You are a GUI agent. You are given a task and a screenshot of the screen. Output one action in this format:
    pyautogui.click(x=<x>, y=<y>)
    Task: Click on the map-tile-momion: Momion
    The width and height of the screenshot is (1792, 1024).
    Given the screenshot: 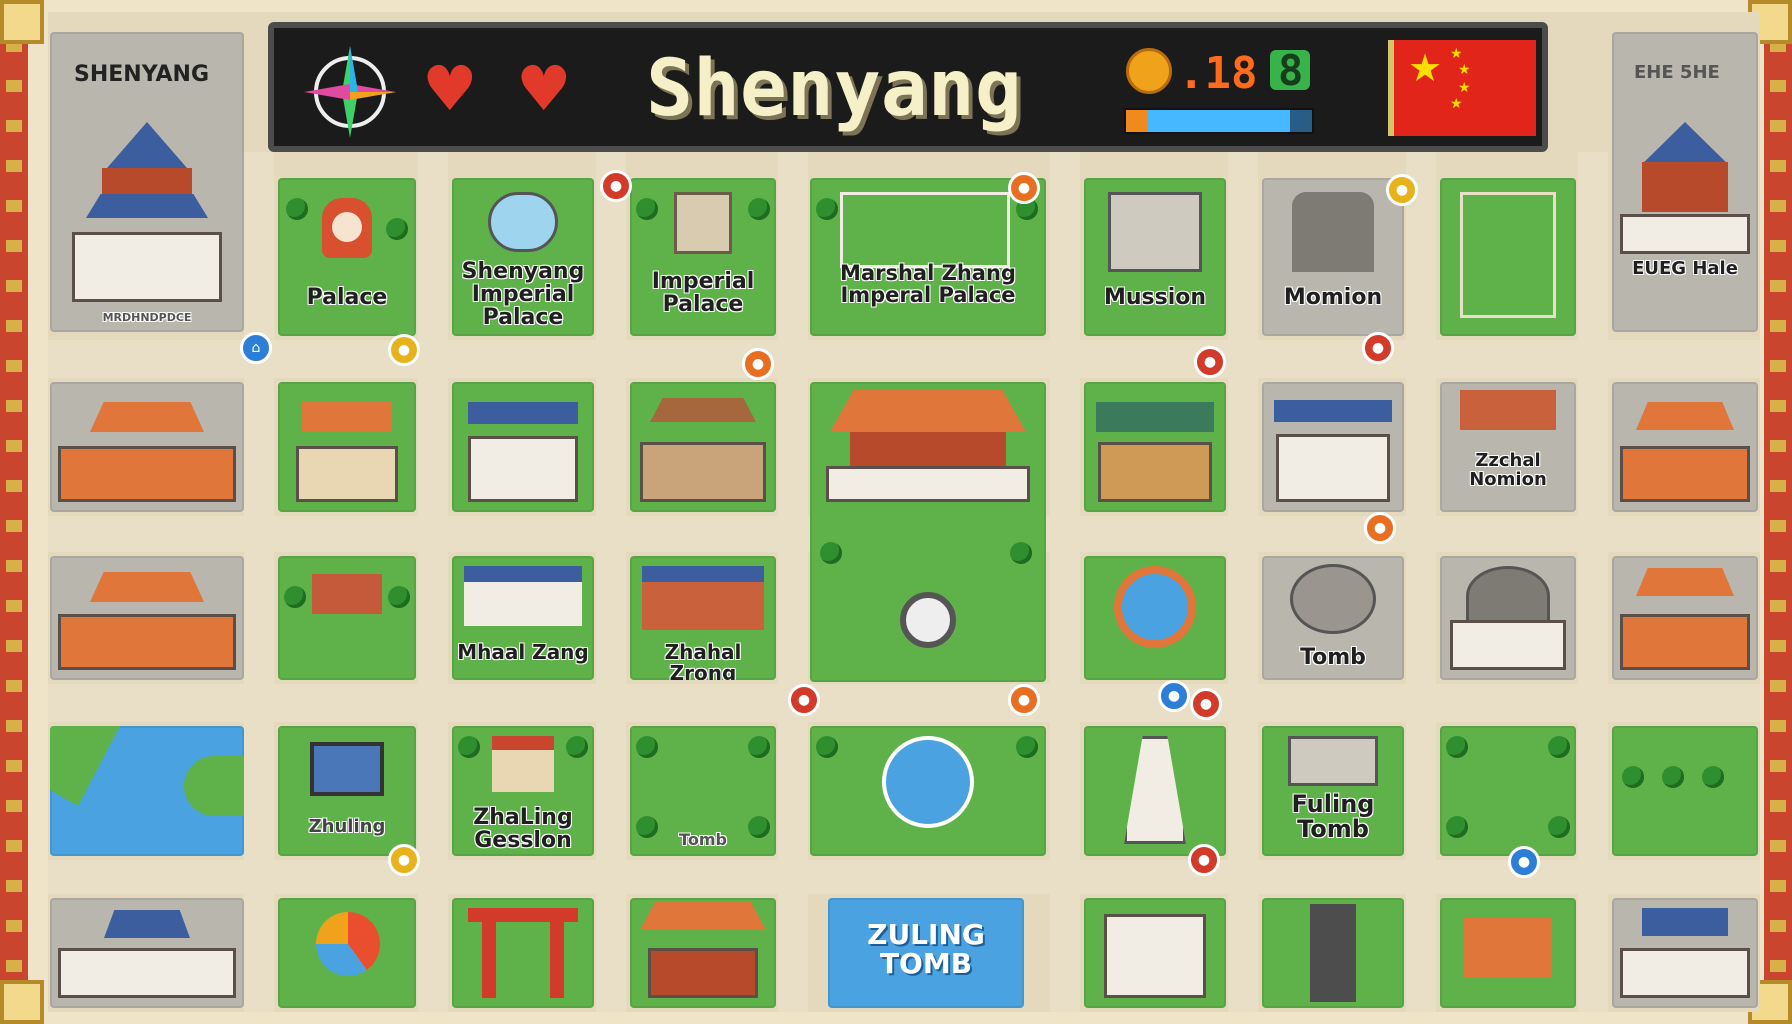 What is the action you would take?
    pyautogui.click(x=1333, y=257)
    